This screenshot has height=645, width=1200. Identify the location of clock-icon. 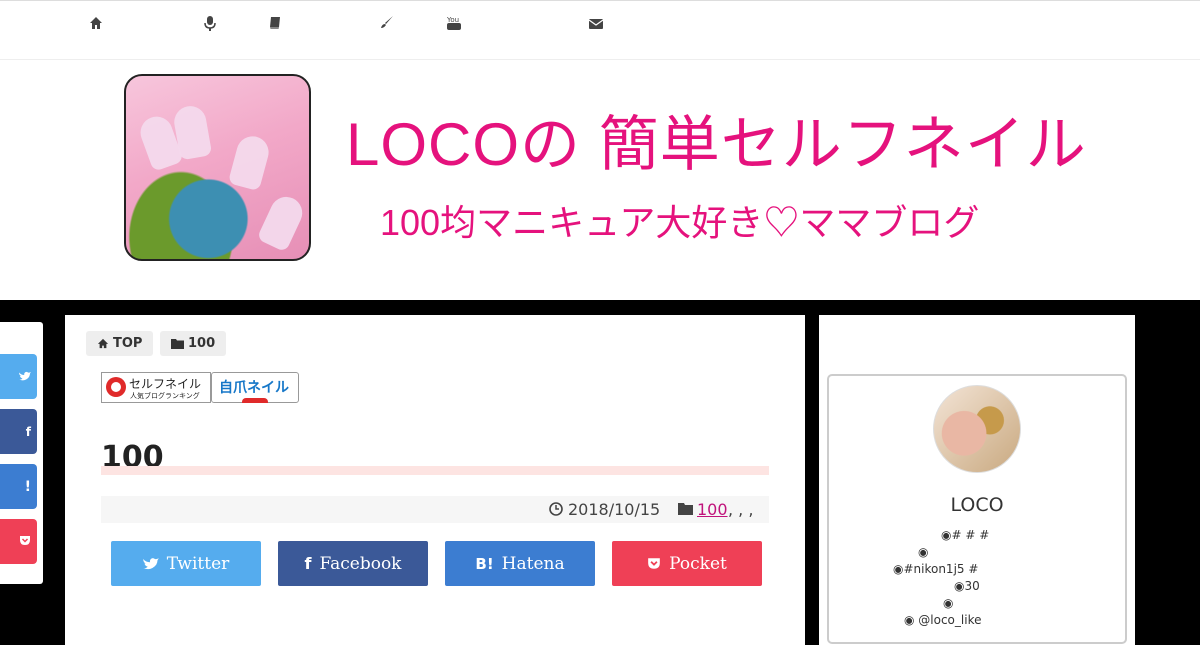
(556, 510).